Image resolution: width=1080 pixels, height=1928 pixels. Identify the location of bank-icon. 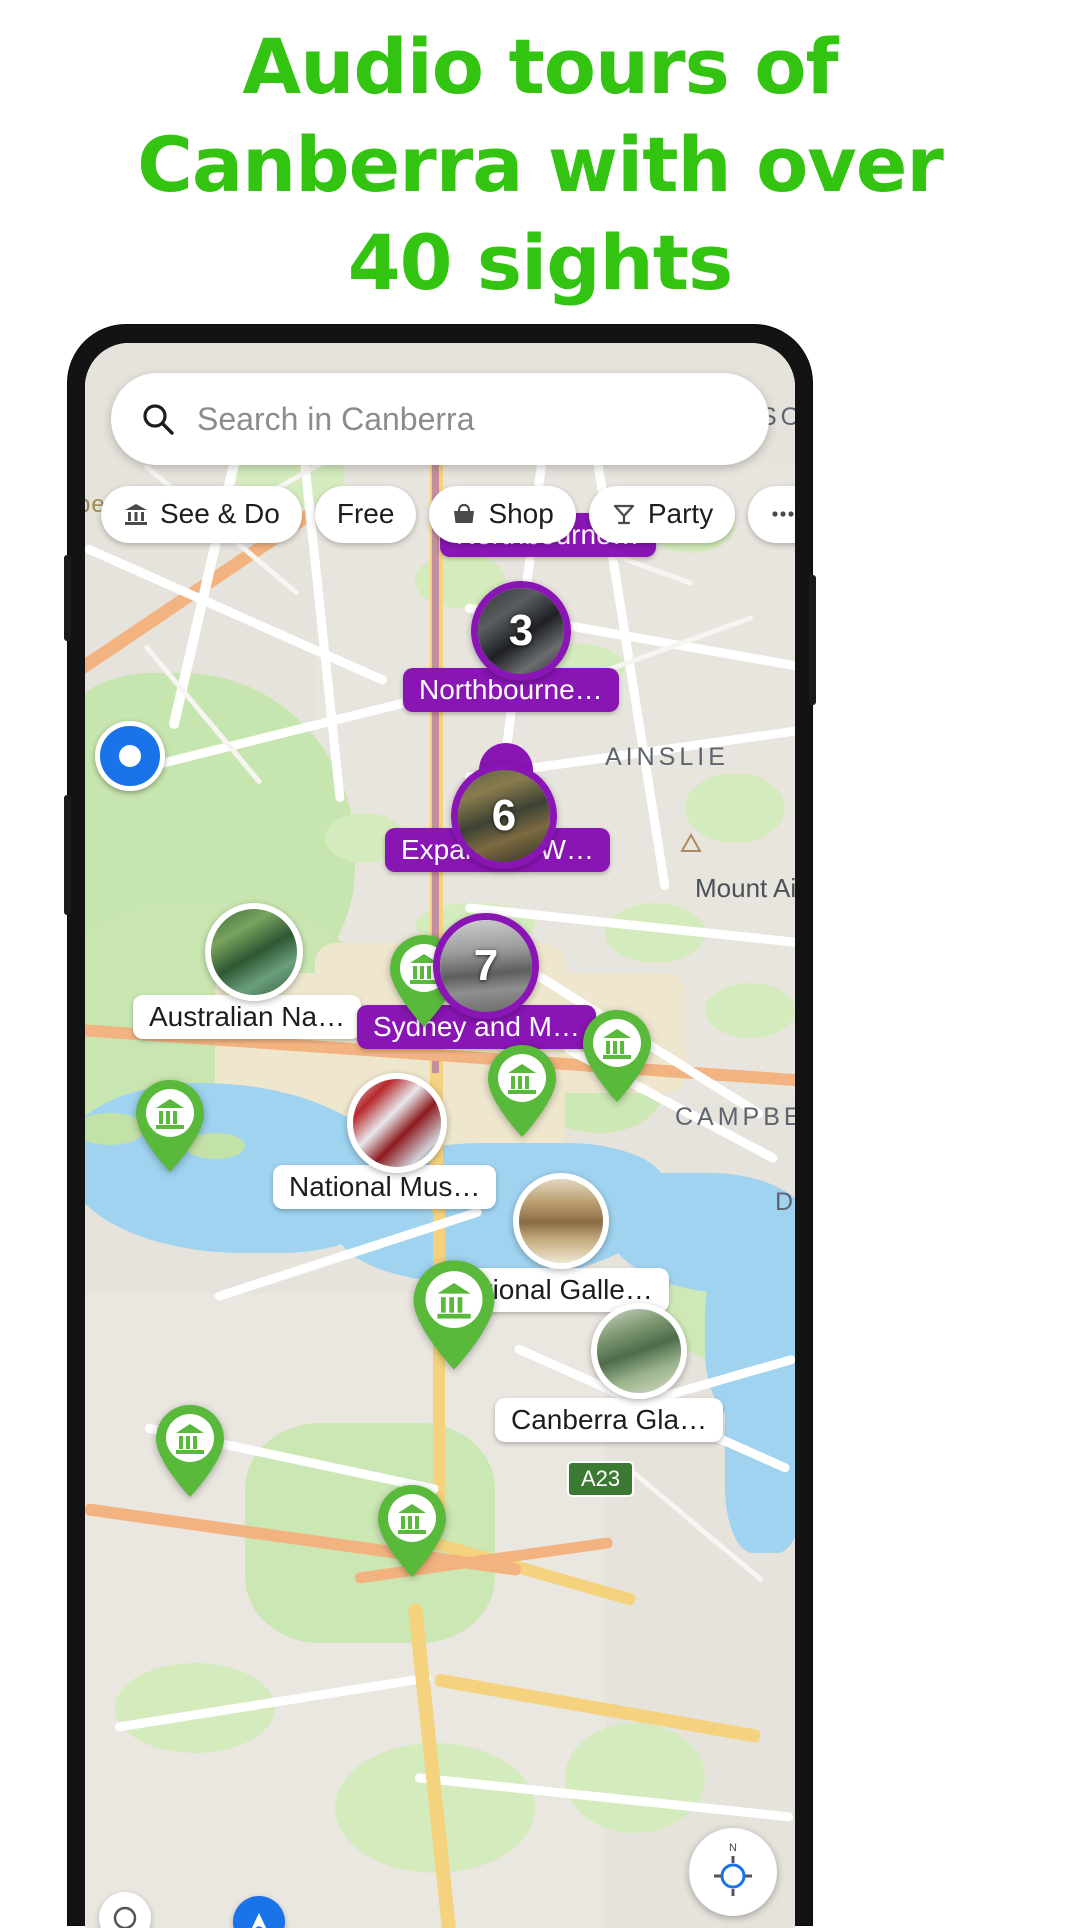
(136, 514).